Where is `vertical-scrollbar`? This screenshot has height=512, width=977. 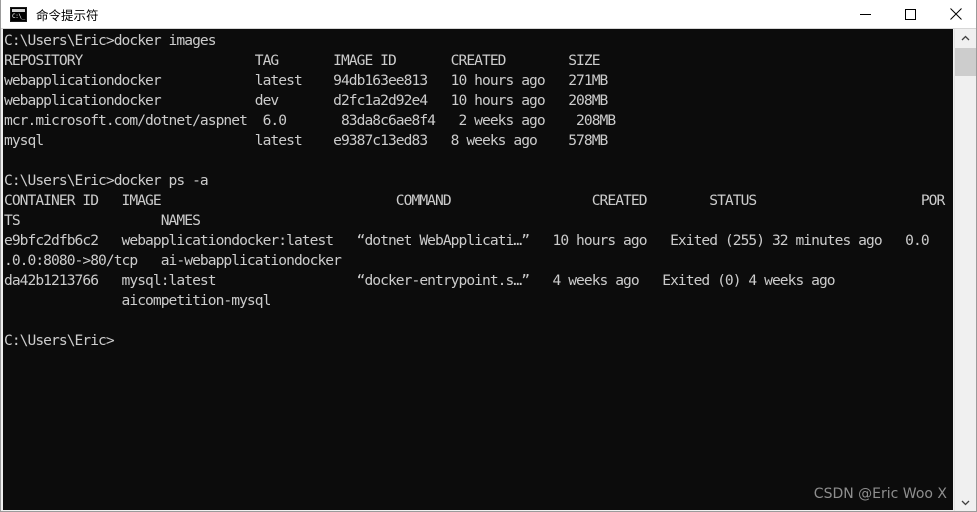 vertical-scrollbar is located at coordinates (965, 270).